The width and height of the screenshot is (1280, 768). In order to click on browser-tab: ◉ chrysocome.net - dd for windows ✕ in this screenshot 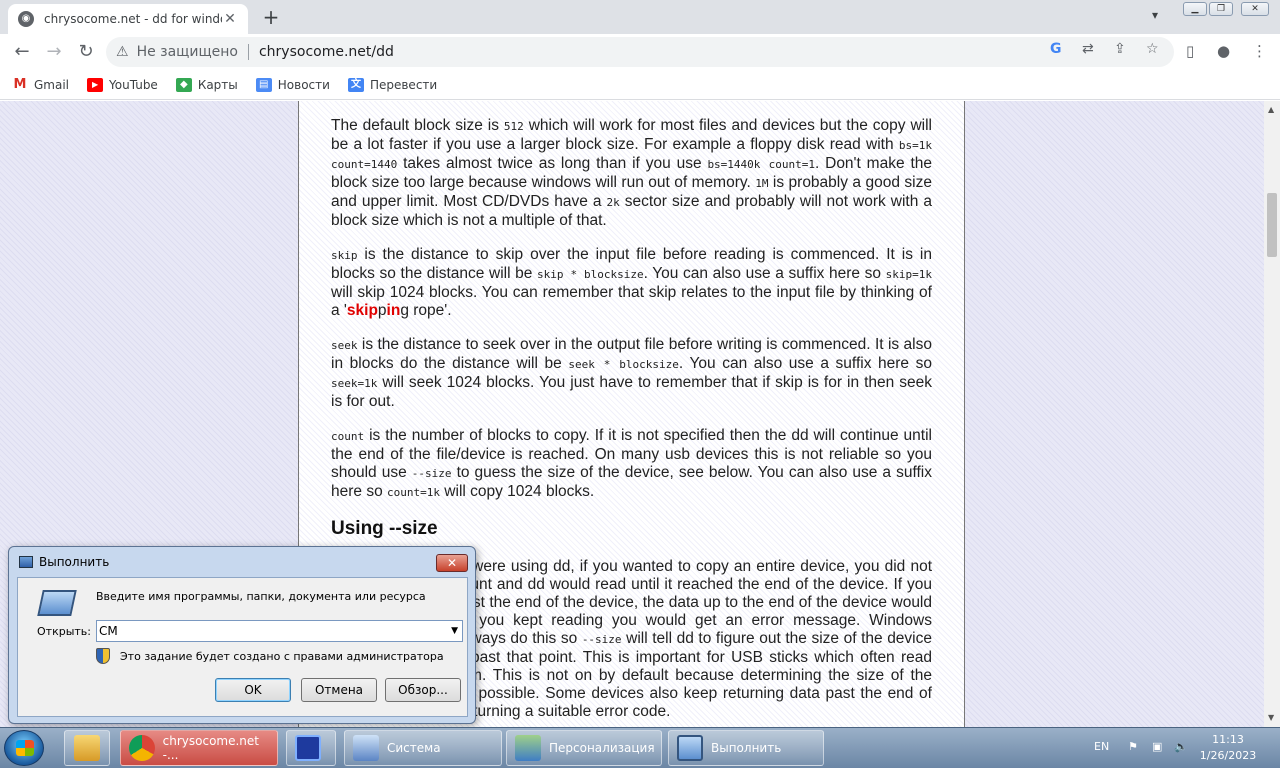, I will do `click(128, 19)`.